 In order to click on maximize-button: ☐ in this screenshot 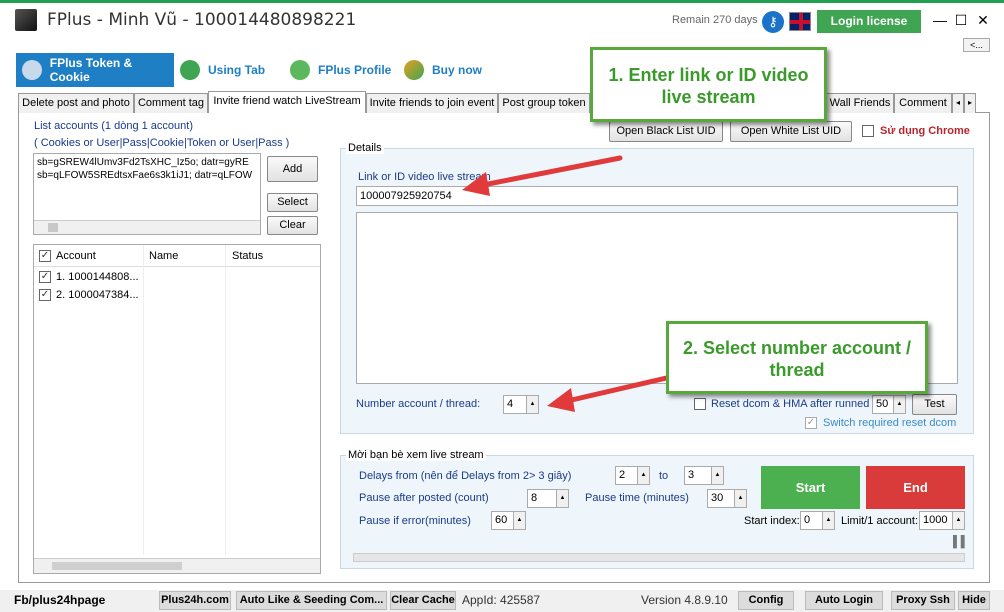, I will do `click(961, 20)`.